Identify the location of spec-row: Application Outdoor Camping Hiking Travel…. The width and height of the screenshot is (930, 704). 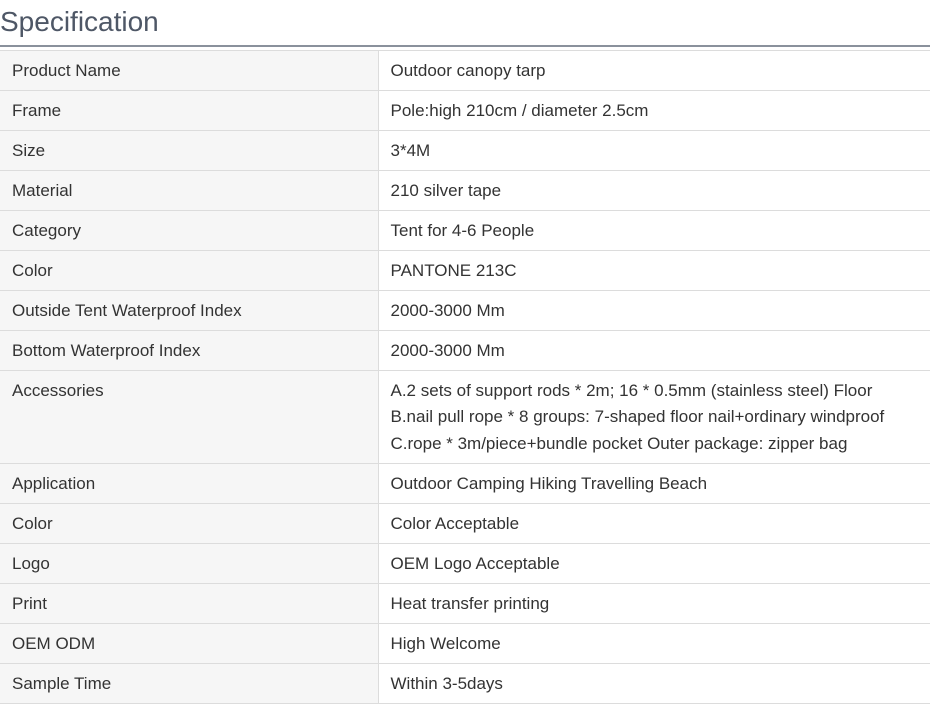
(465, 484).